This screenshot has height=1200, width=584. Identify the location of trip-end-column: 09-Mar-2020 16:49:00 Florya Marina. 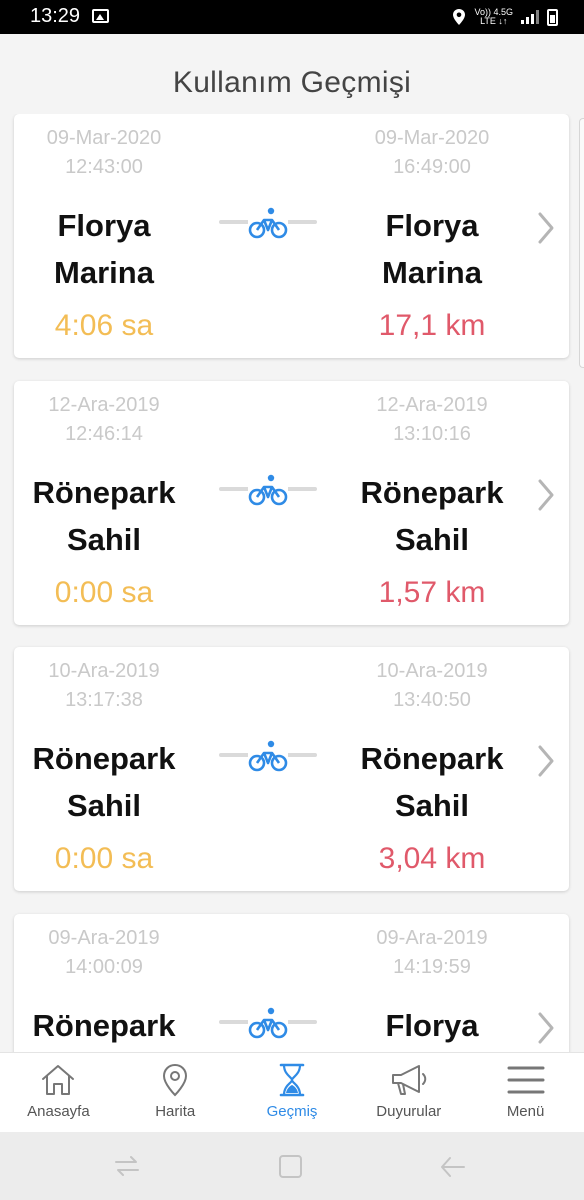
(432, 210).